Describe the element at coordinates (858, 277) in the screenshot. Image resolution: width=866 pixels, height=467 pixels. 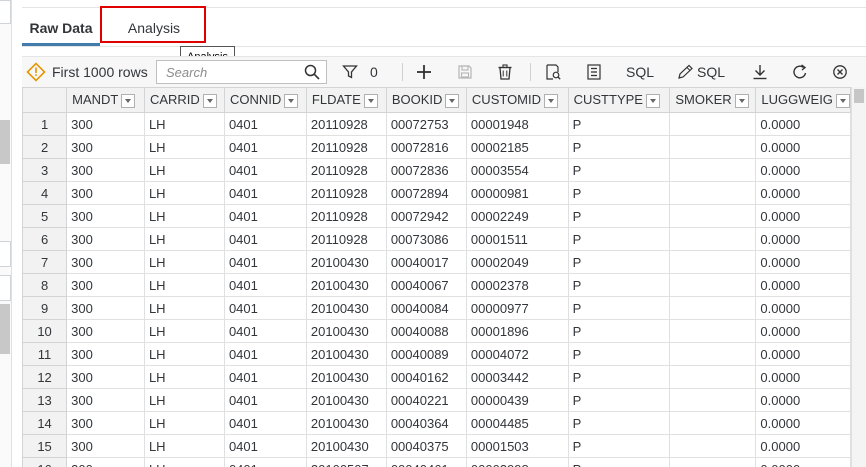
I see `grid-vertical-scrollbar` at that location.